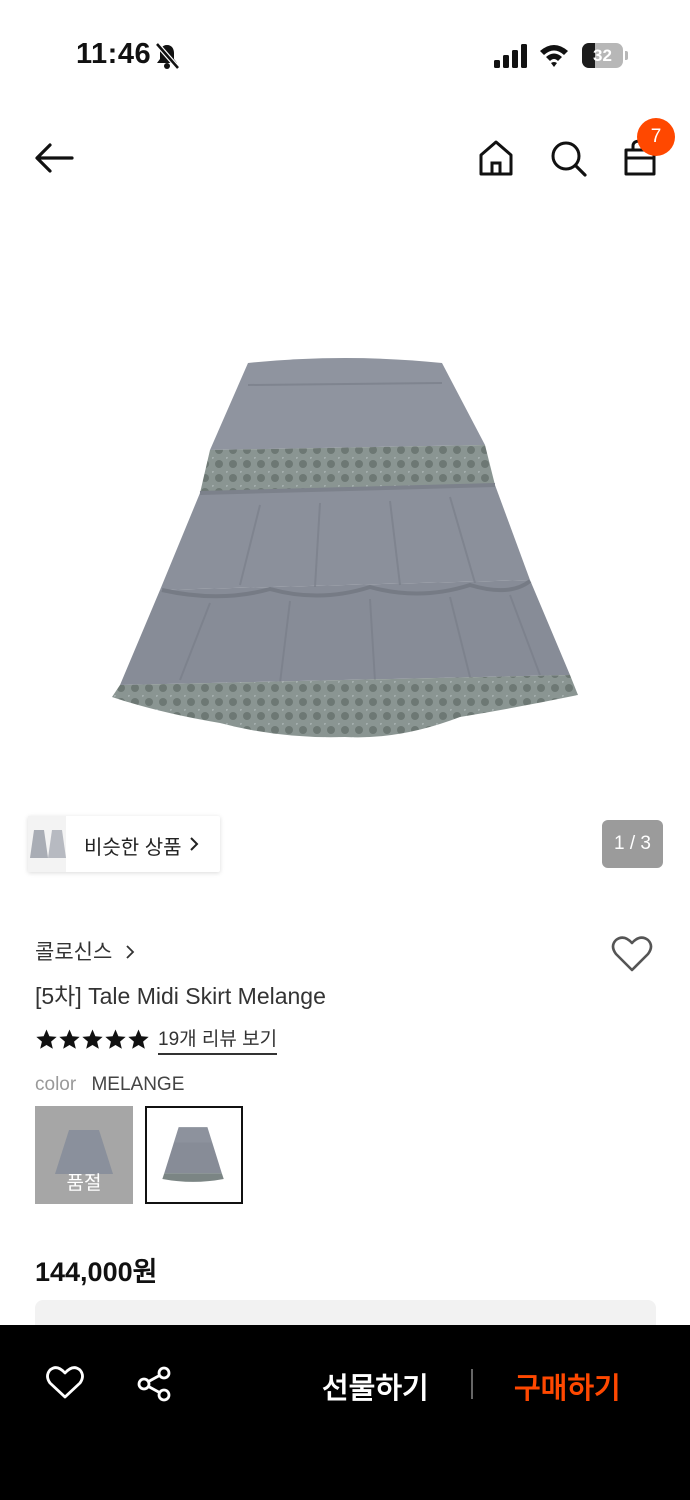  What do you see at coordinates (133, 848) in the screenshot?
I see `similar-products-label: 비슷한 상품` at bounding box center [133, 848].